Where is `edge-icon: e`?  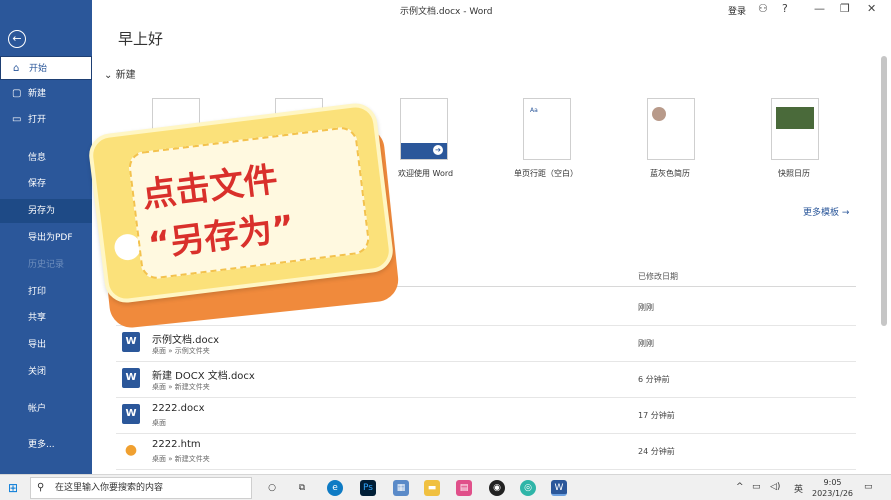
edge-icon: e is located at coordinates (335, 488).